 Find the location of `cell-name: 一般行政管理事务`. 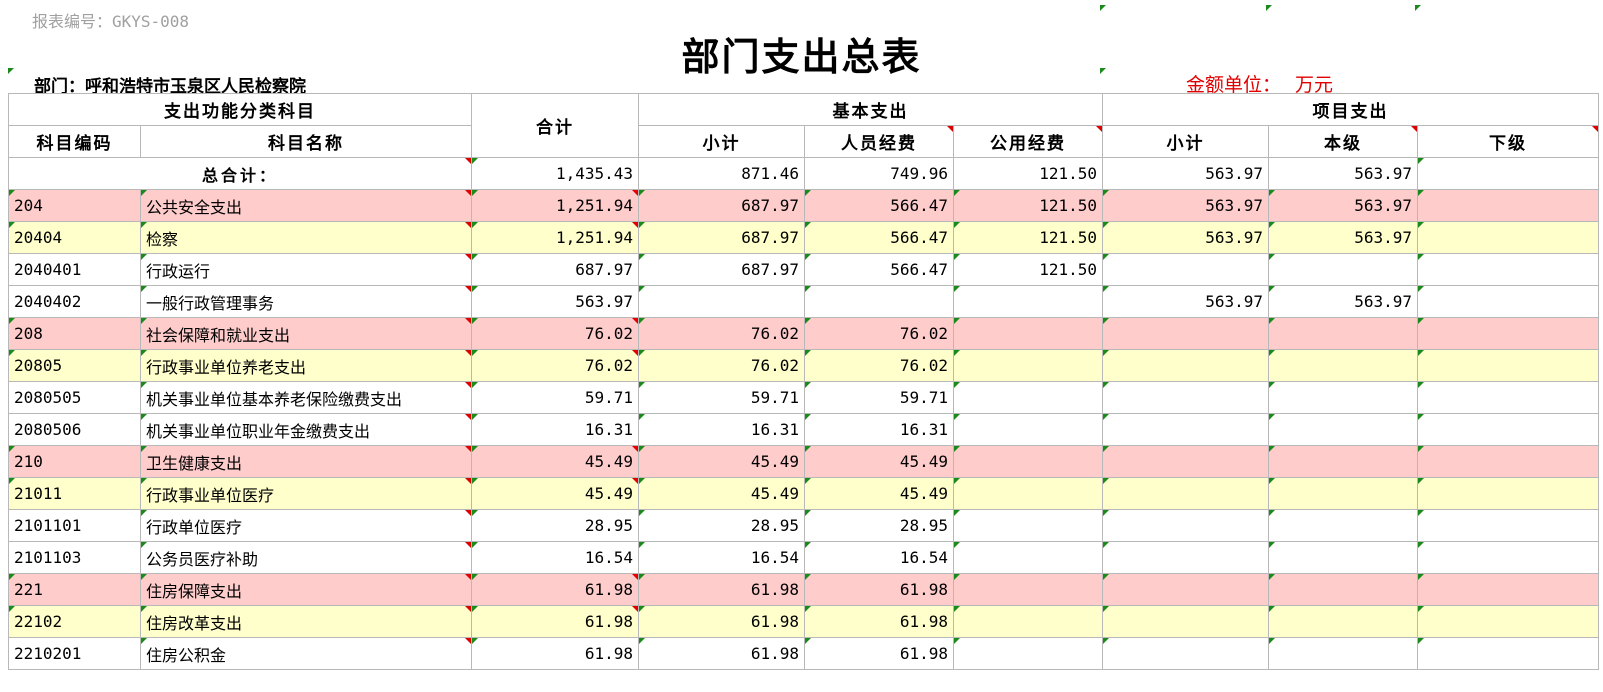

cell-name: 一般行政管理事务 is located at coordinates (306, 301).